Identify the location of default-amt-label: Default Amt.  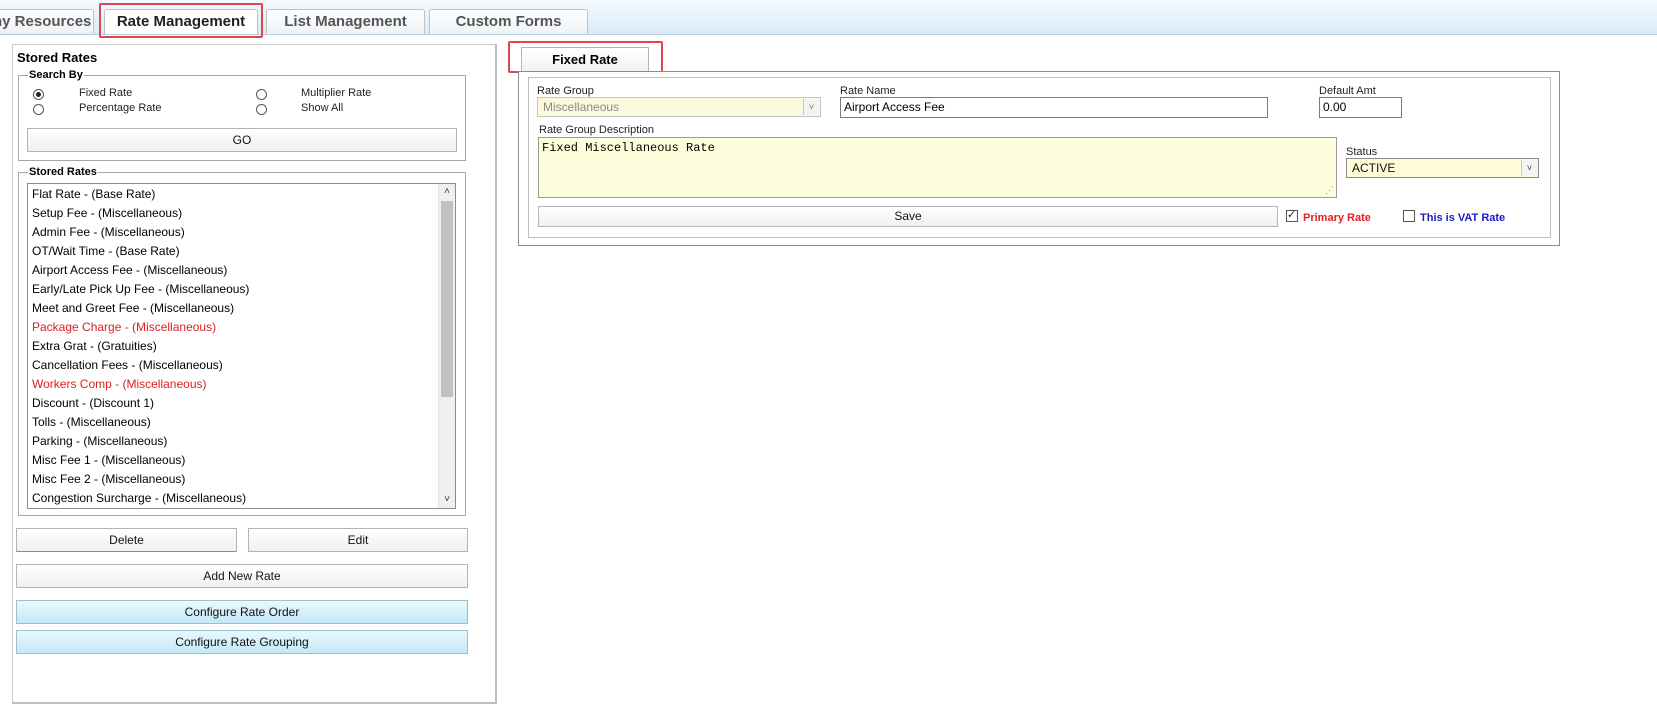
(1347, 91).